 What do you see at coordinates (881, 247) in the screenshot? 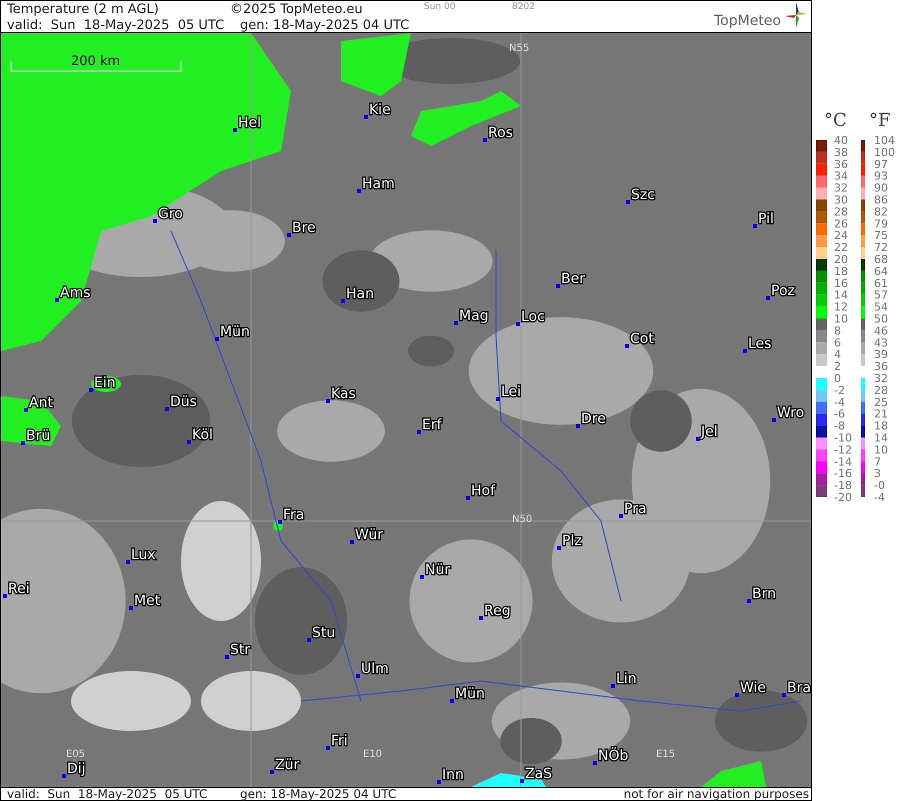
I see `legend-label: 72` at bounding box center [881, 247].